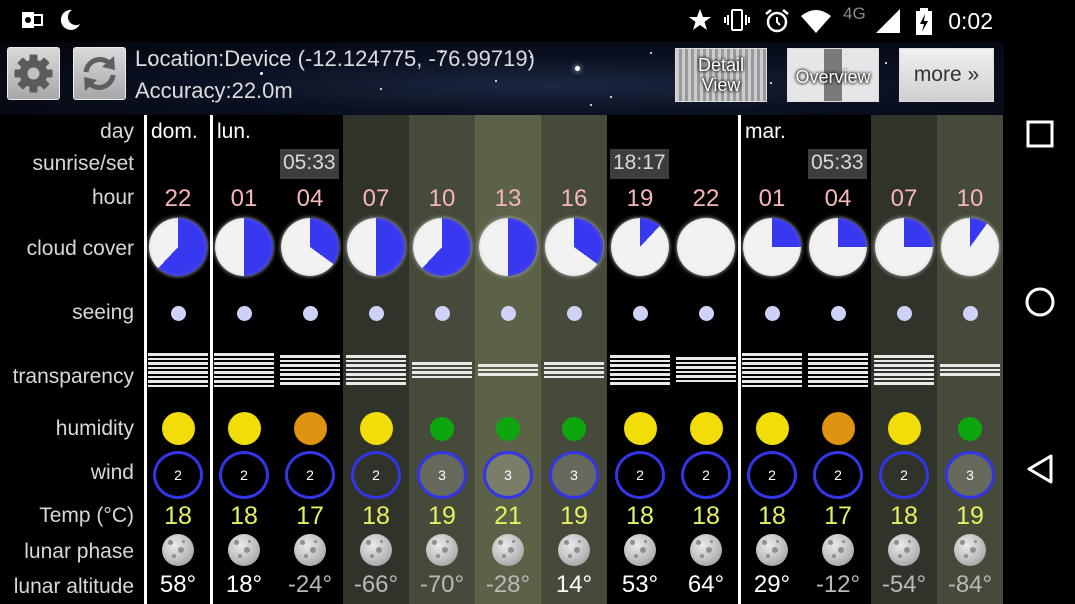 This screenshot has height=604, width=1075. Describe the element at coordinates (706, 198) in the screenshot. I see `hour-label: 22` at that location.